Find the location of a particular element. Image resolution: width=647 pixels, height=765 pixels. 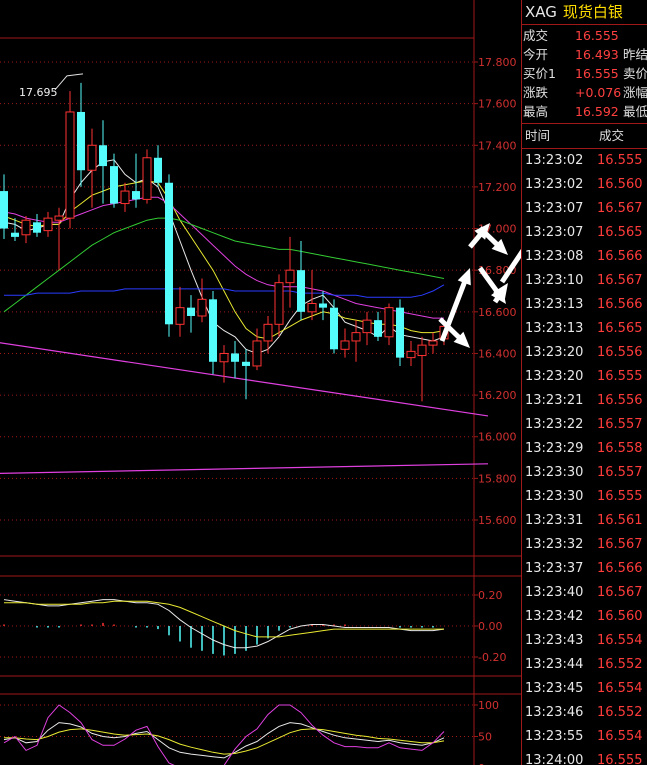

tick-row: 13:23:29 16.558 is located at coordinates (584, 449).